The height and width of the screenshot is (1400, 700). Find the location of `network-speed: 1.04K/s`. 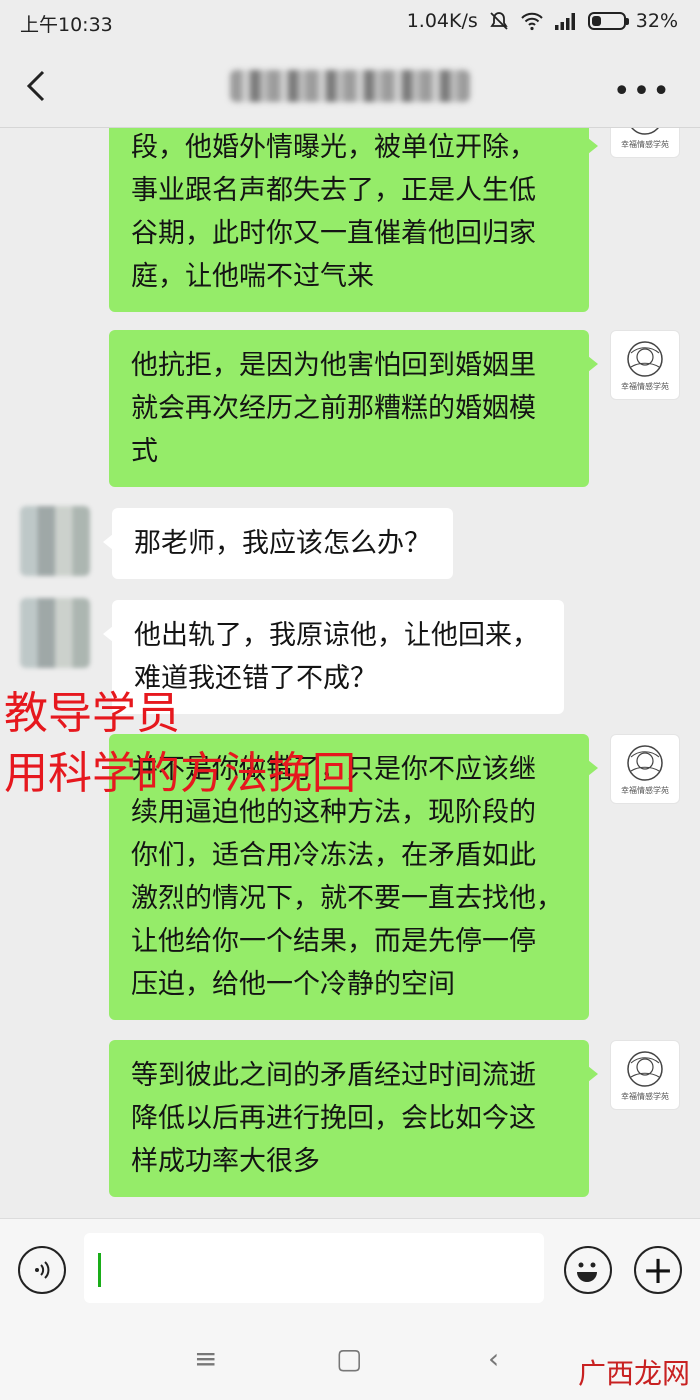

network-speed: 1.04K/s is located at coordinates (442, 21).